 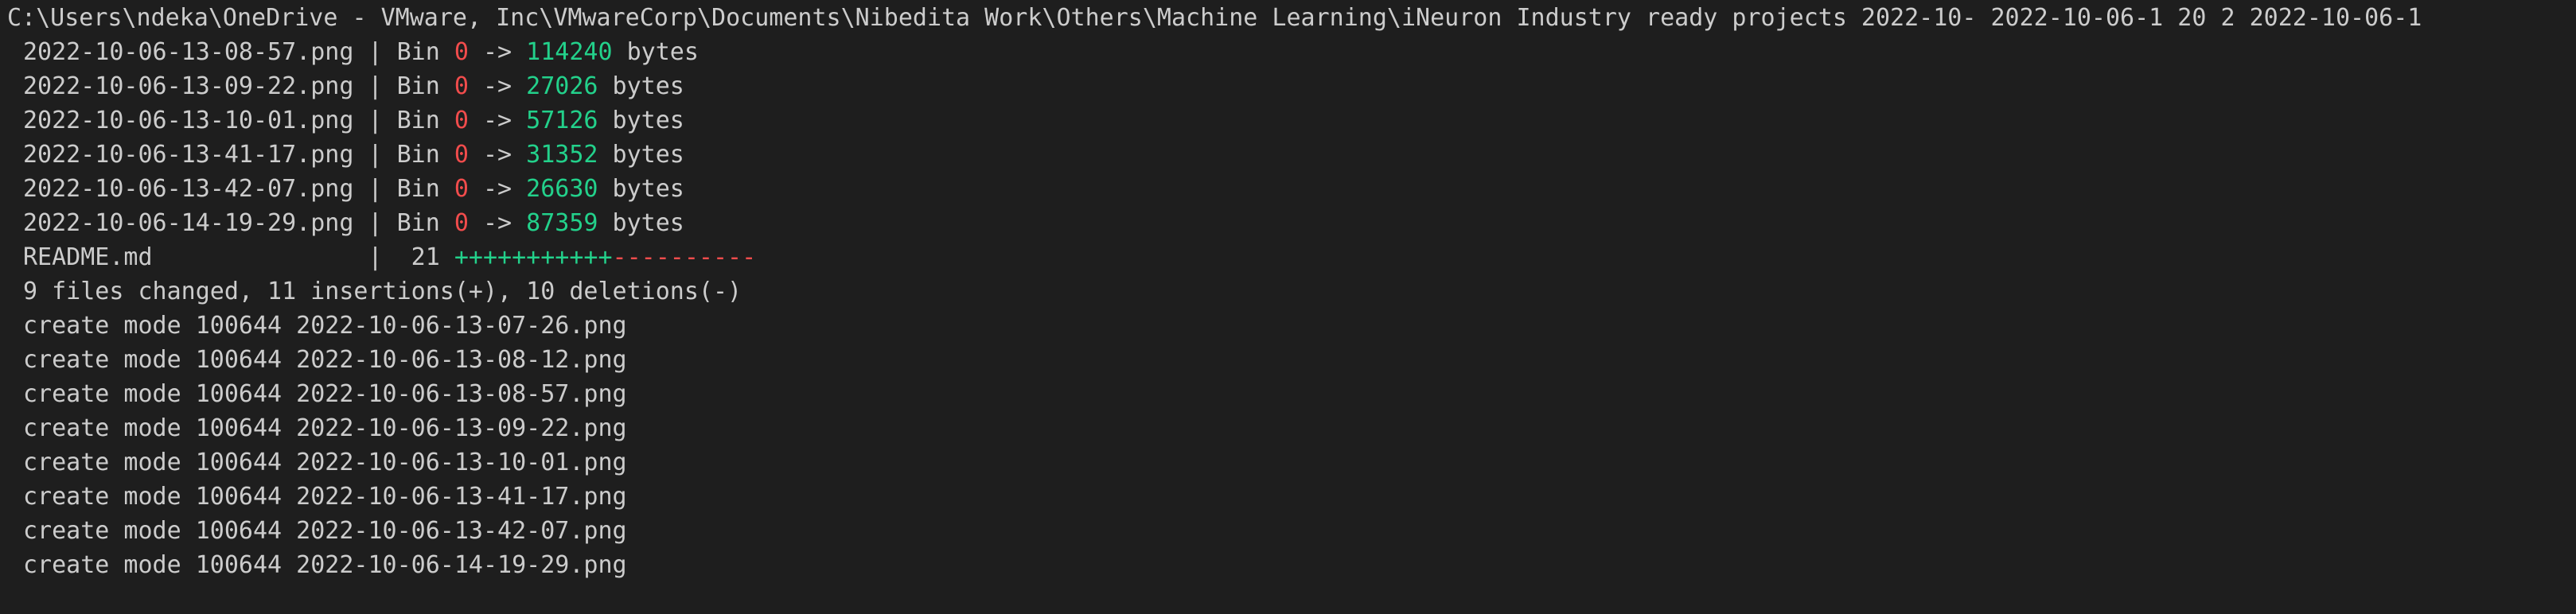 I want to click on file-name: 2022-10-06-13-09-22.png, so click(x=188, y=86).